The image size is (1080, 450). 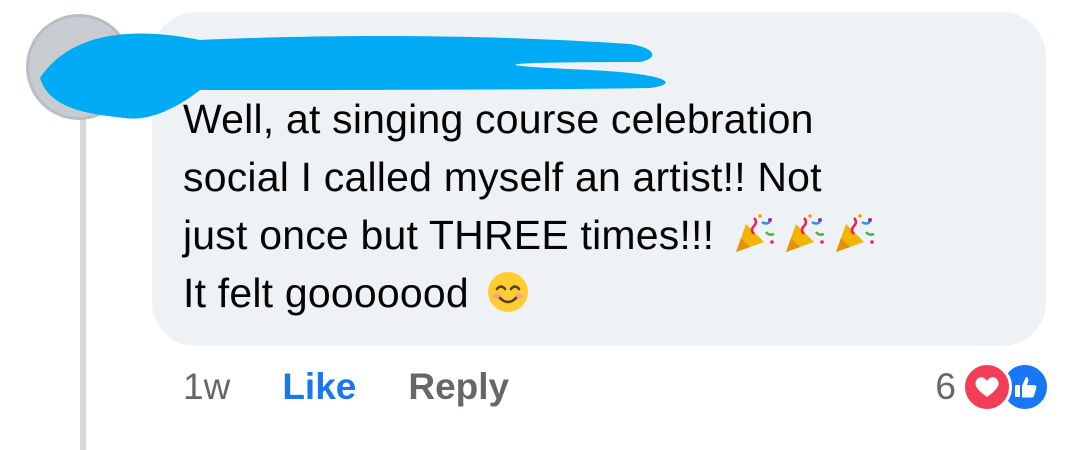 What do you see at coordinates (945, 386) in the screenshot?
I see `reaction-count: 6` at bounding box center [945, 386].